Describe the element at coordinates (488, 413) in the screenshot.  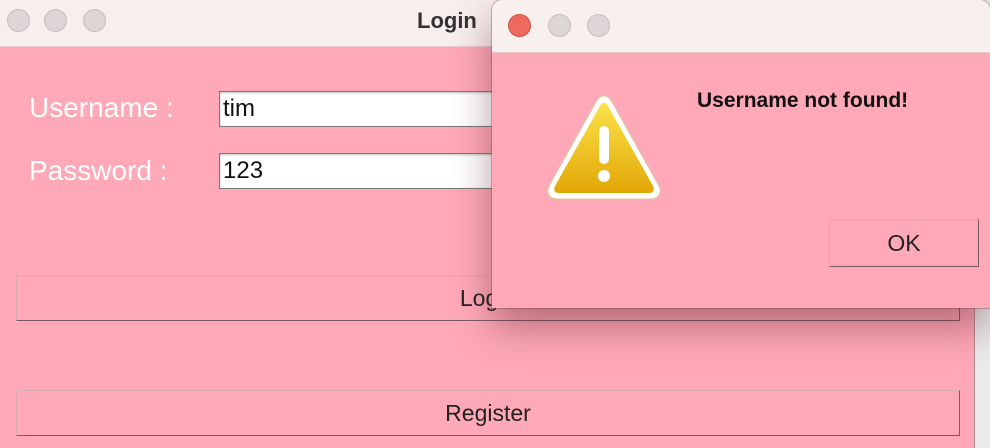
I see `register-button: Register` at that location.